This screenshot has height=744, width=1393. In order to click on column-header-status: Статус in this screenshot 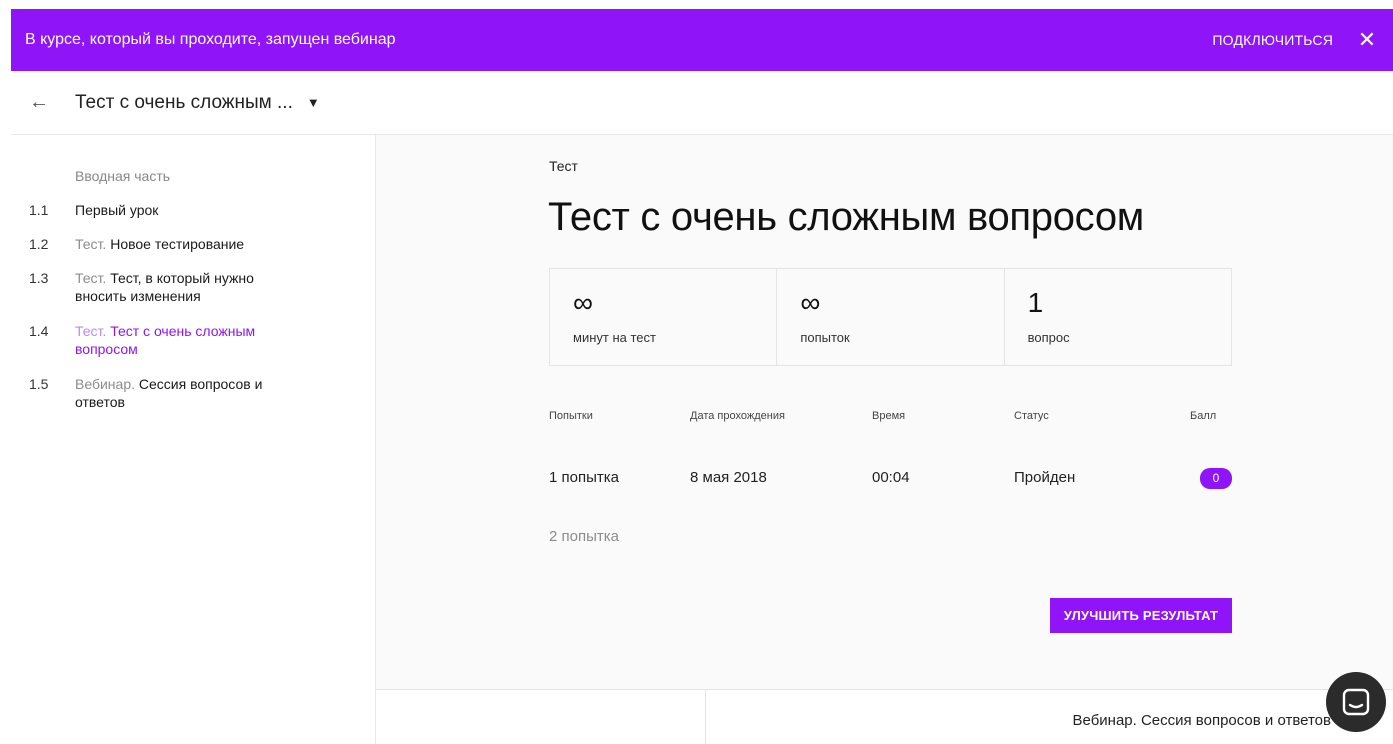, I will do `click(1031, 416)`.